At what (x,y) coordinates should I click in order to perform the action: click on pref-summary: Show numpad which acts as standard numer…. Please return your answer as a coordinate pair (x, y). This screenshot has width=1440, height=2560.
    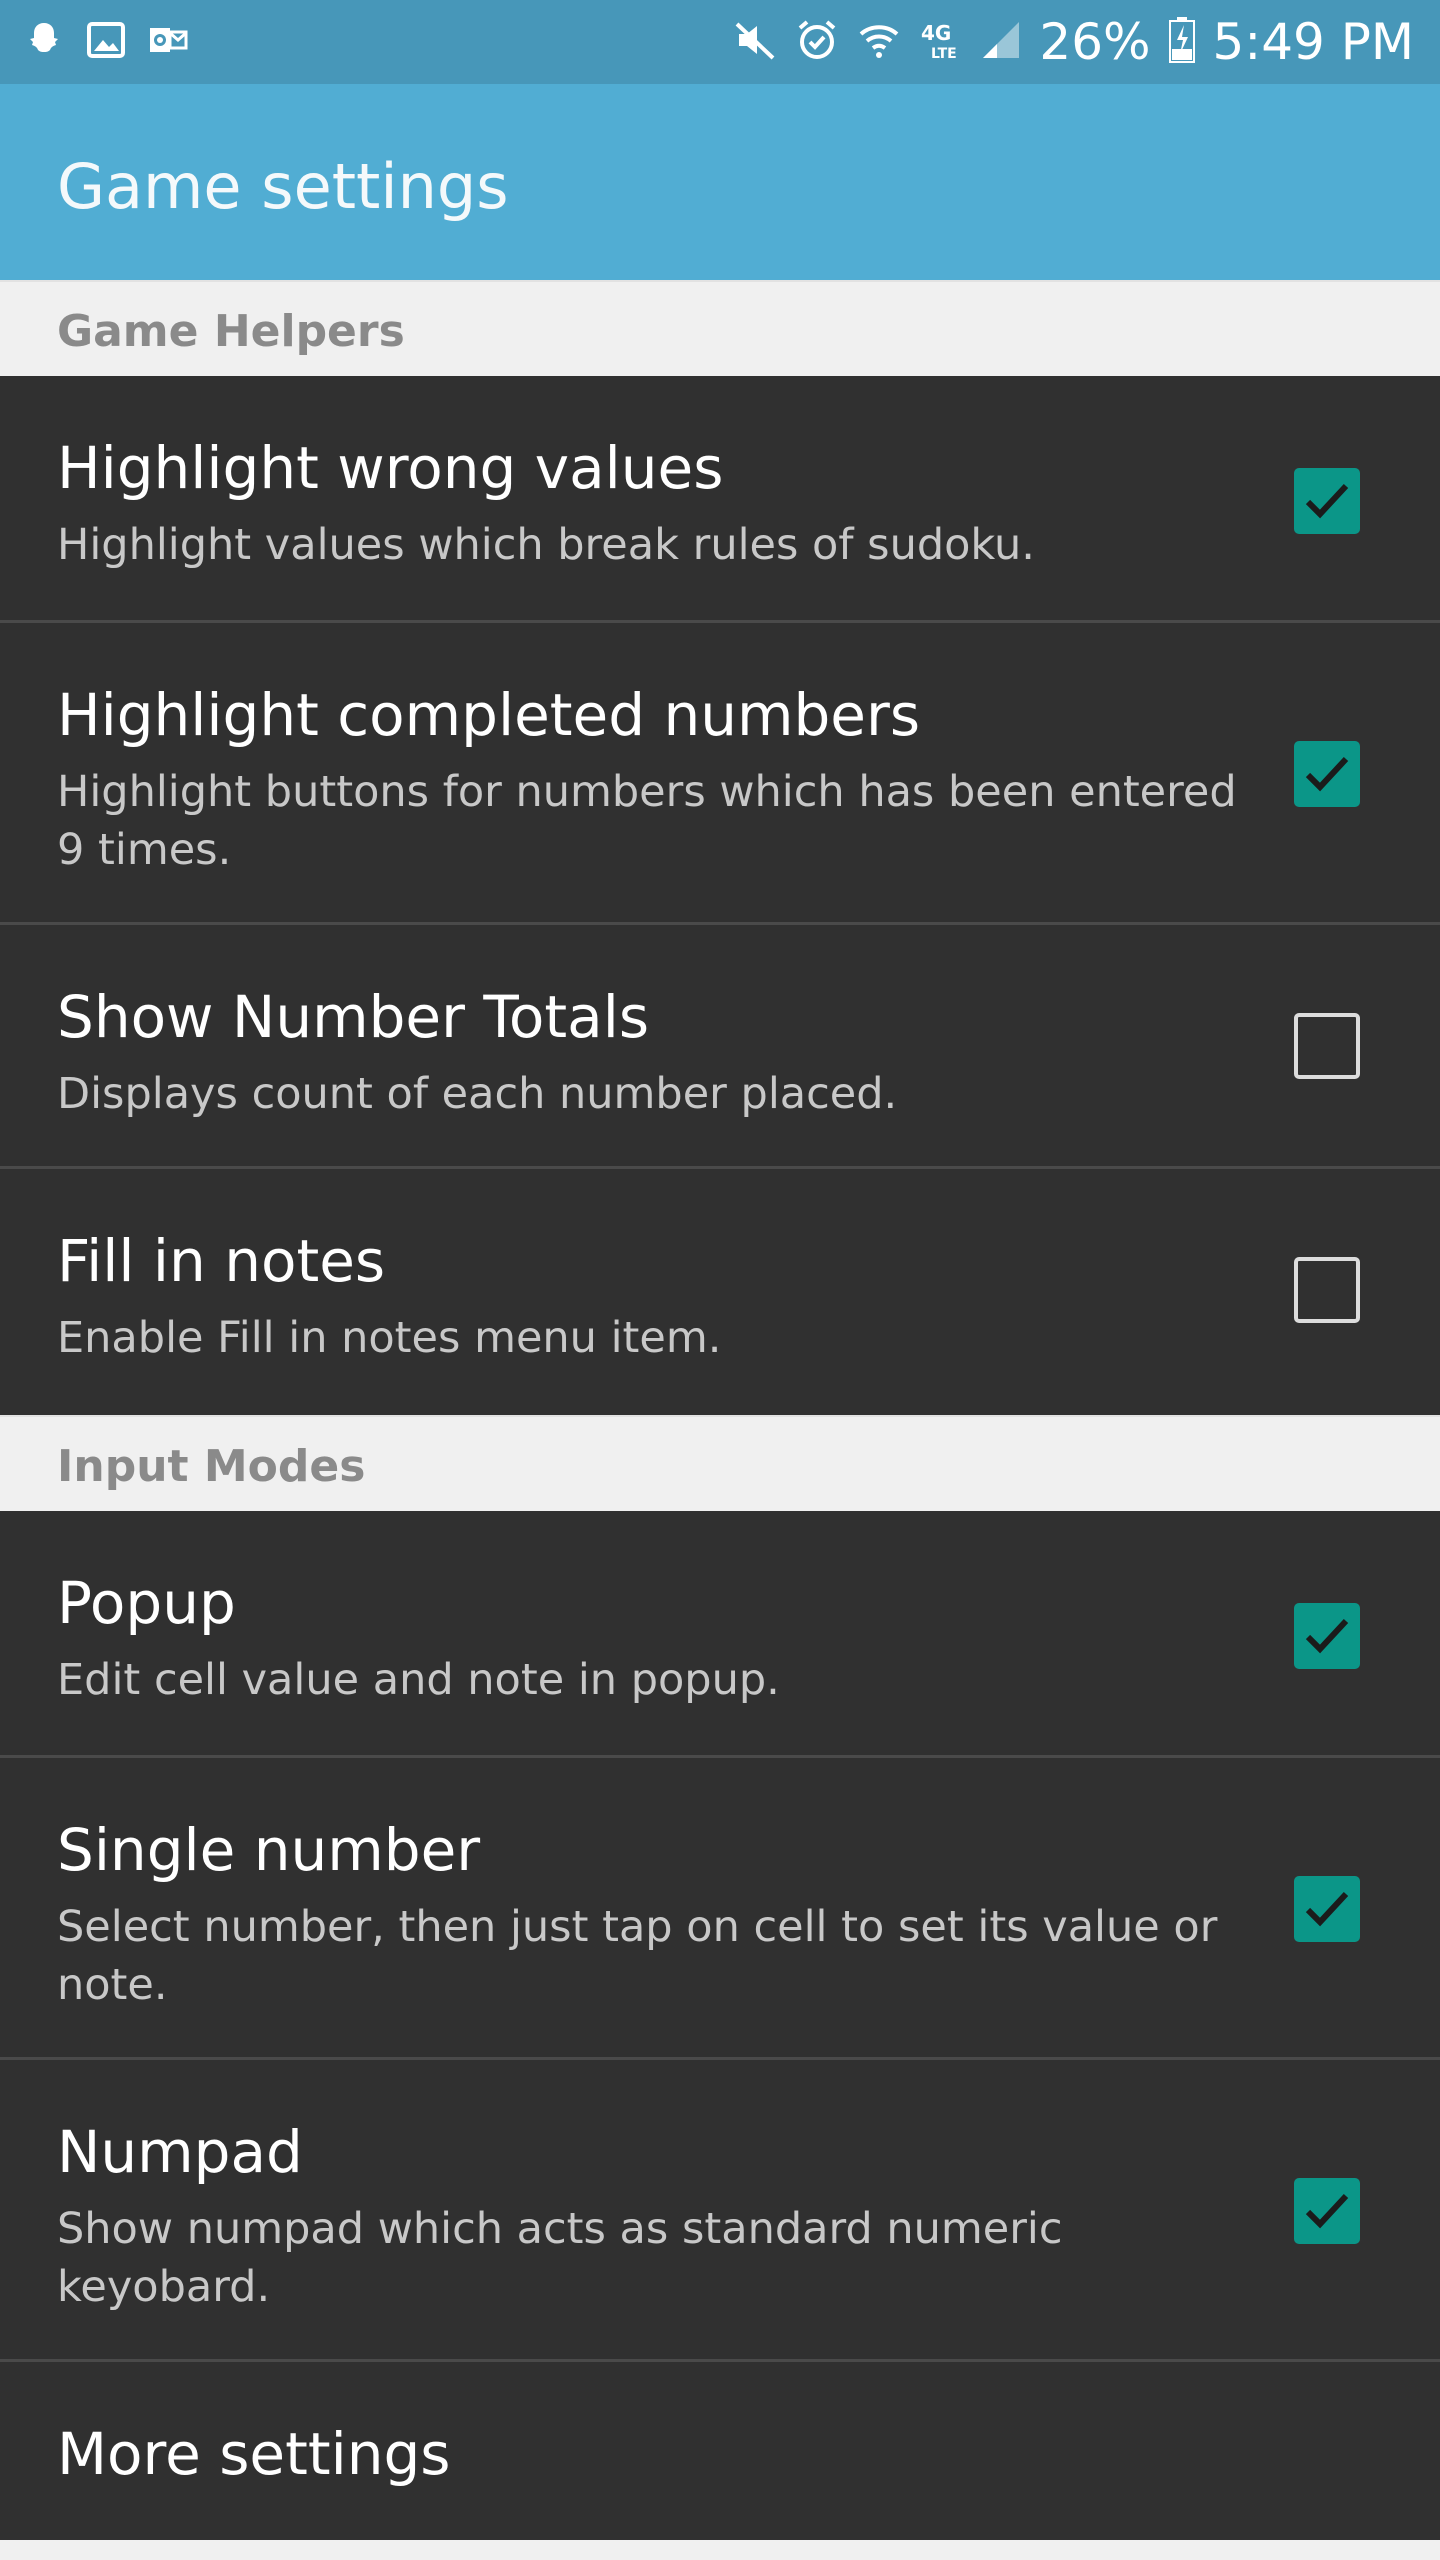
    Looking at the image, I should click on (560, 2258).